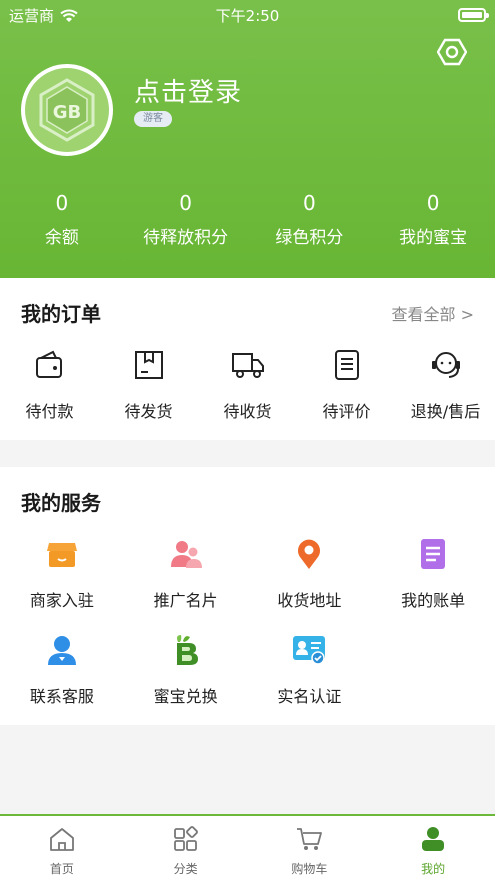  I want to click on service-label: 实名认证, so click(309, 696).